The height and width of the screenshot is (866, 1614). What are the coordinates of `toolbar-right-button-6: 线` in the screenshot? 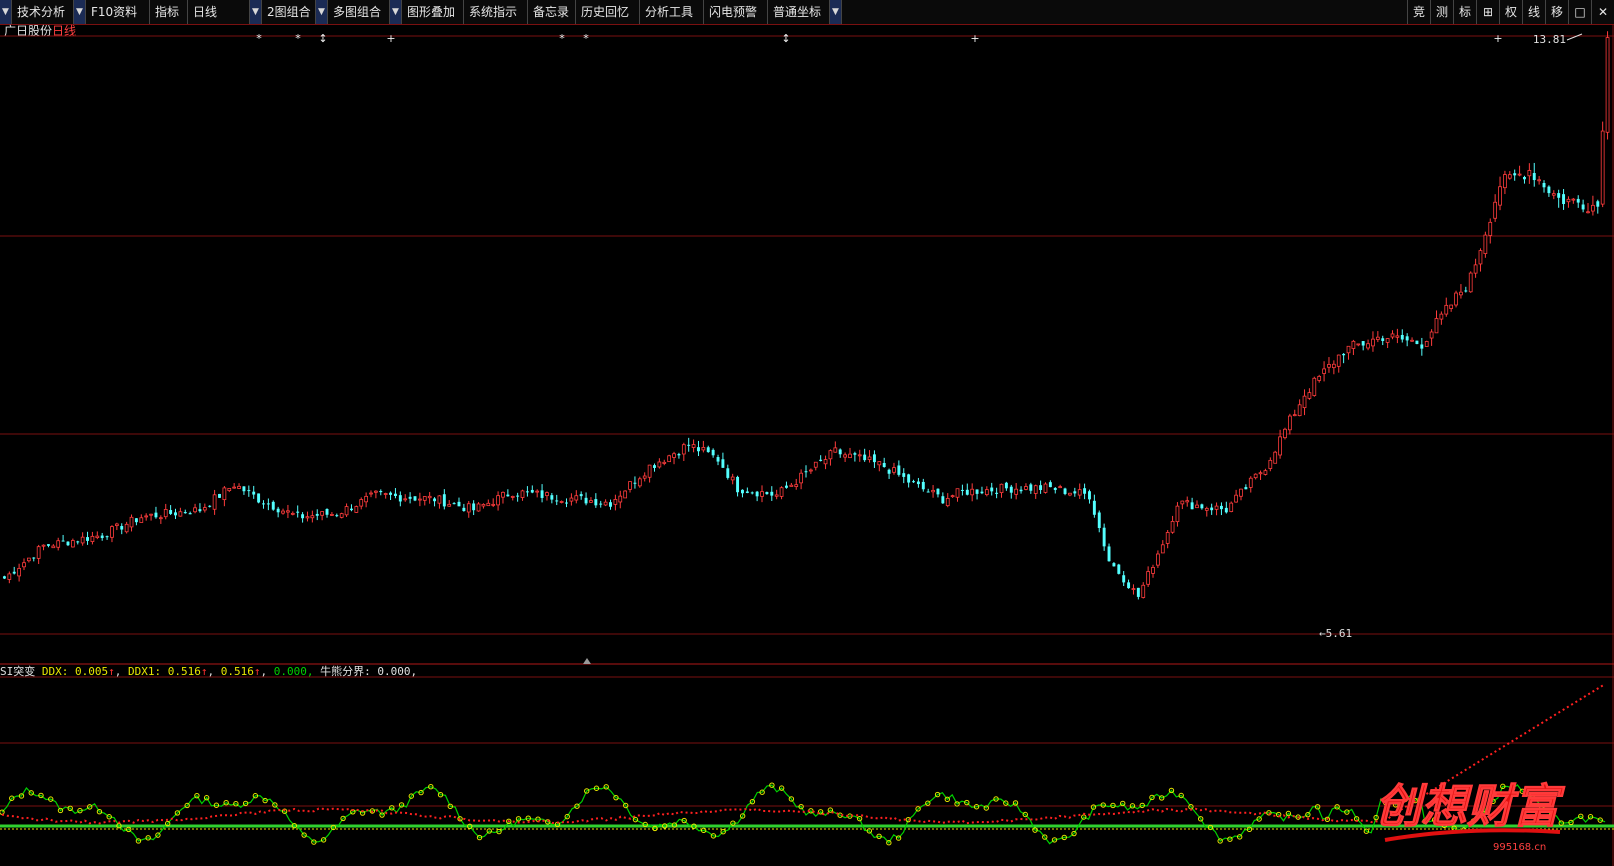 It's located at (1533, 12).